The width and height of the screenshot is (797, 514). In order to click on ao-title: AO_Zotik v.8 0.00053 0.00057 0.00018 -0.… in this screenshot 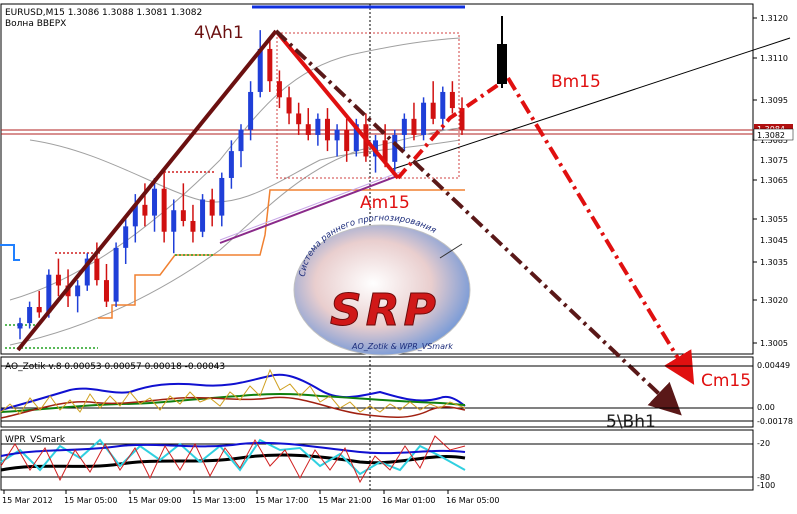, I will do `click(115, 367)`.